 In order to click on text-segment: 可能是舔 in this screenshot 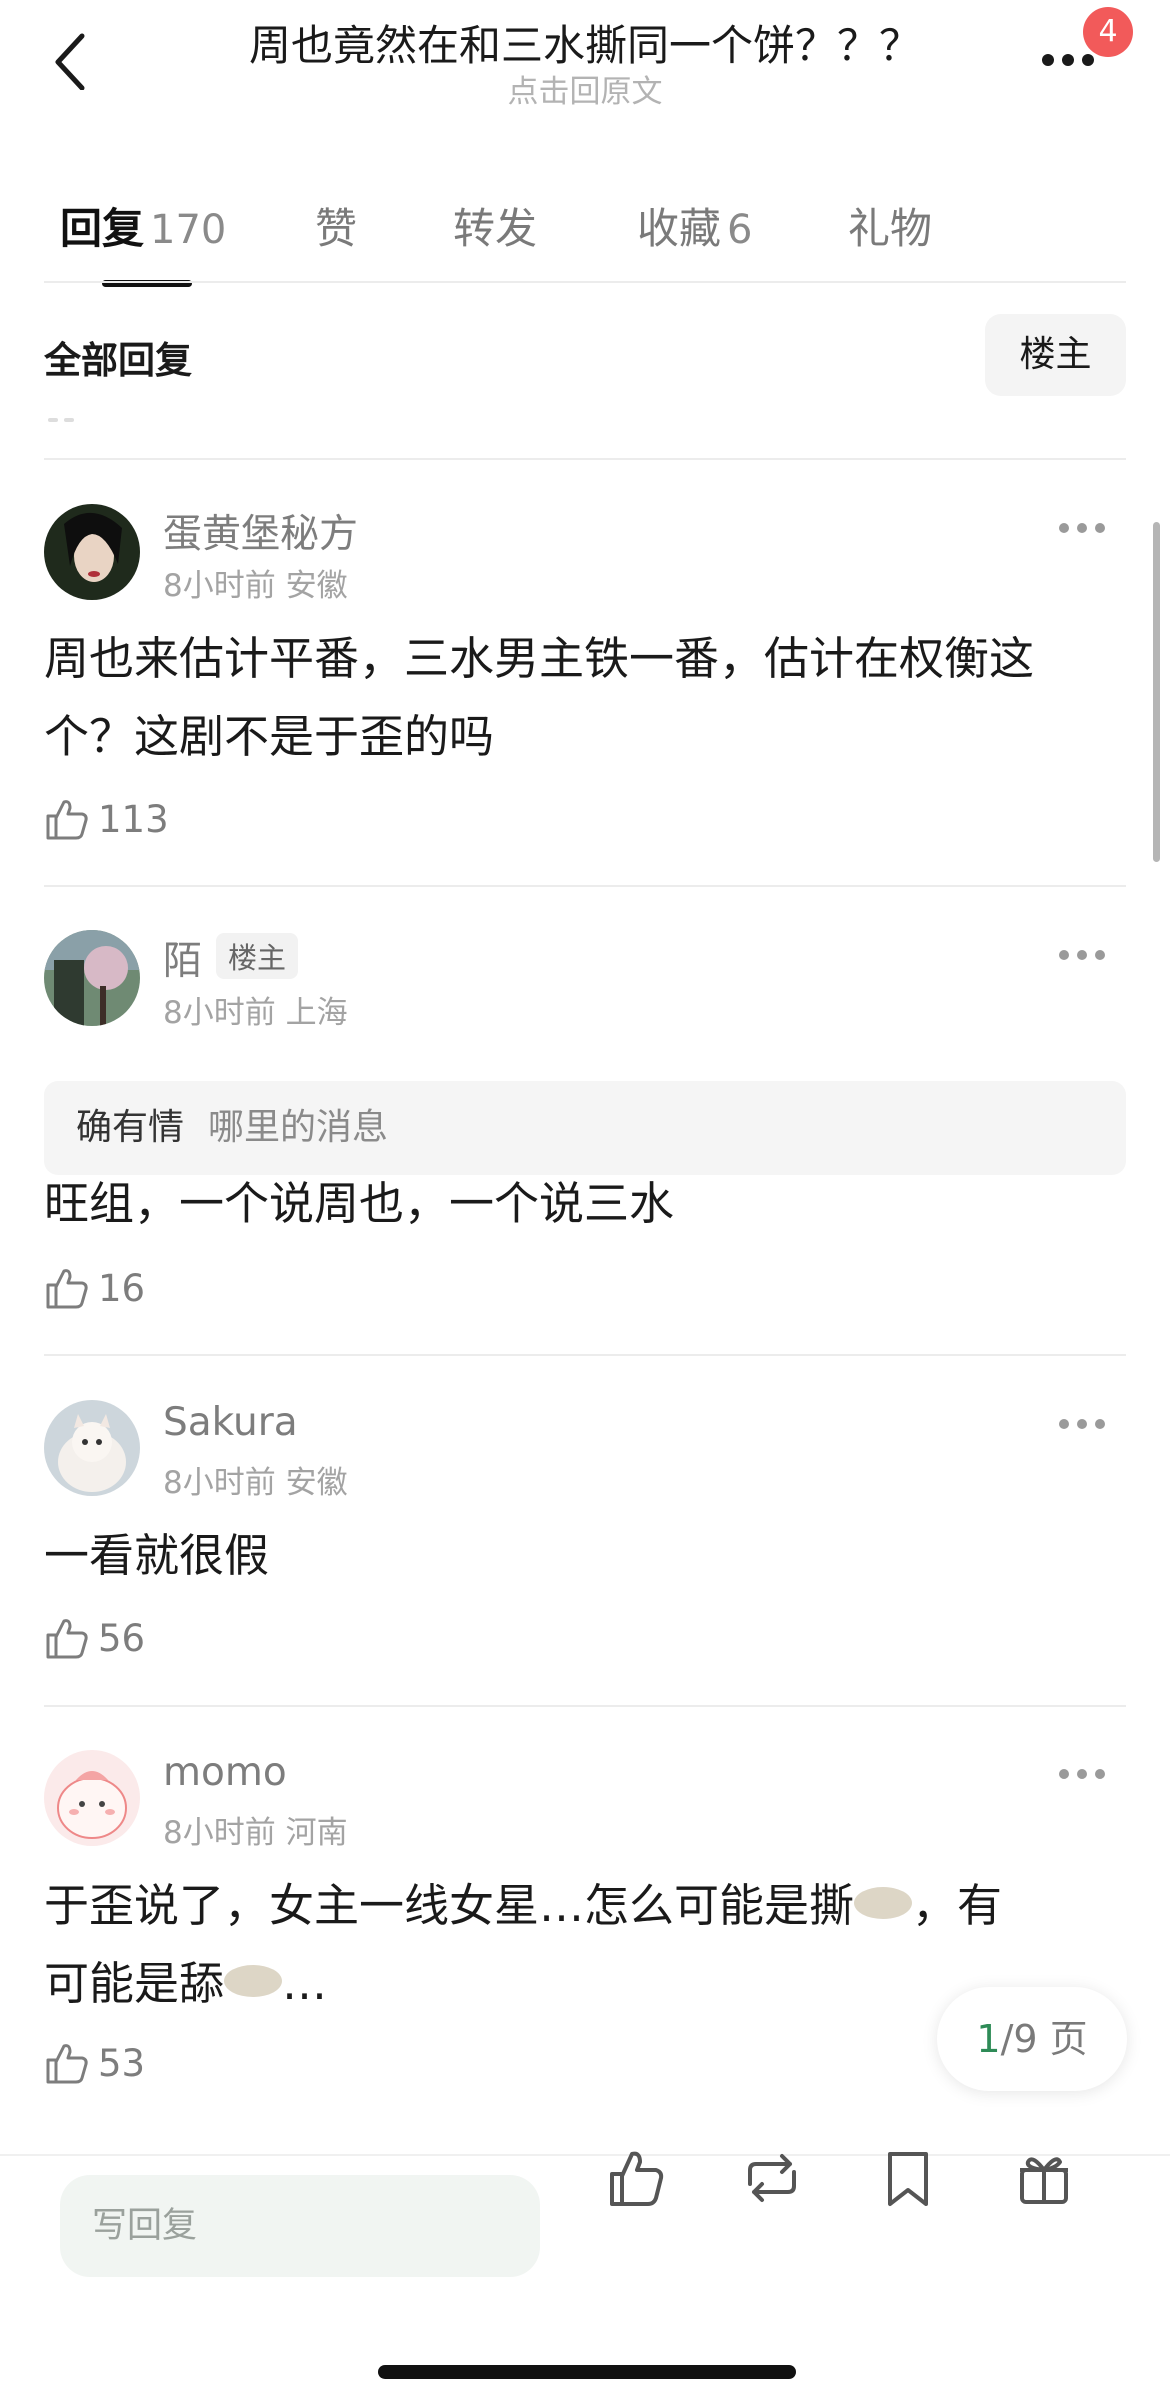, I will do `click(134, 1983)`.